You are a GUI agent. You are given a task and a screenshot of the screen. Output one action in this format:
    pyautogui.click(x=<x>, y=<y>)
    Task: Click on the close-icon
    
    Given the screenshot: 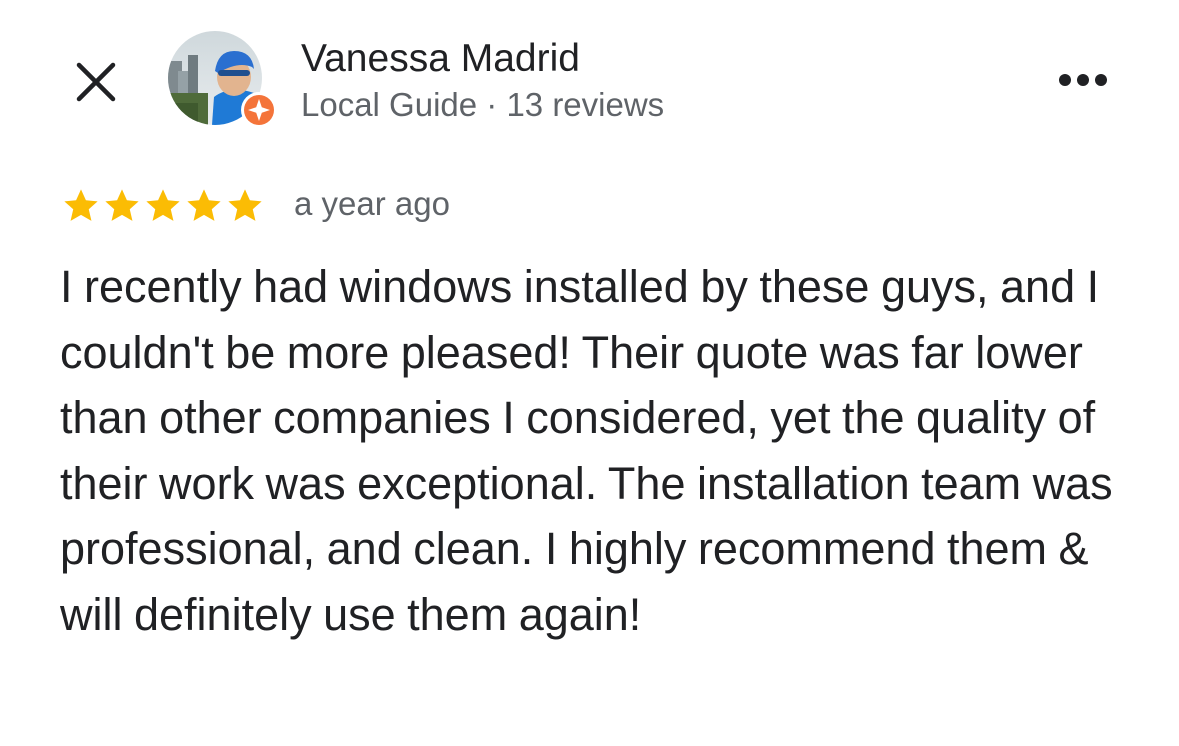 What is the action you would take?
    pyautogui.click(x=96, y=82)
    